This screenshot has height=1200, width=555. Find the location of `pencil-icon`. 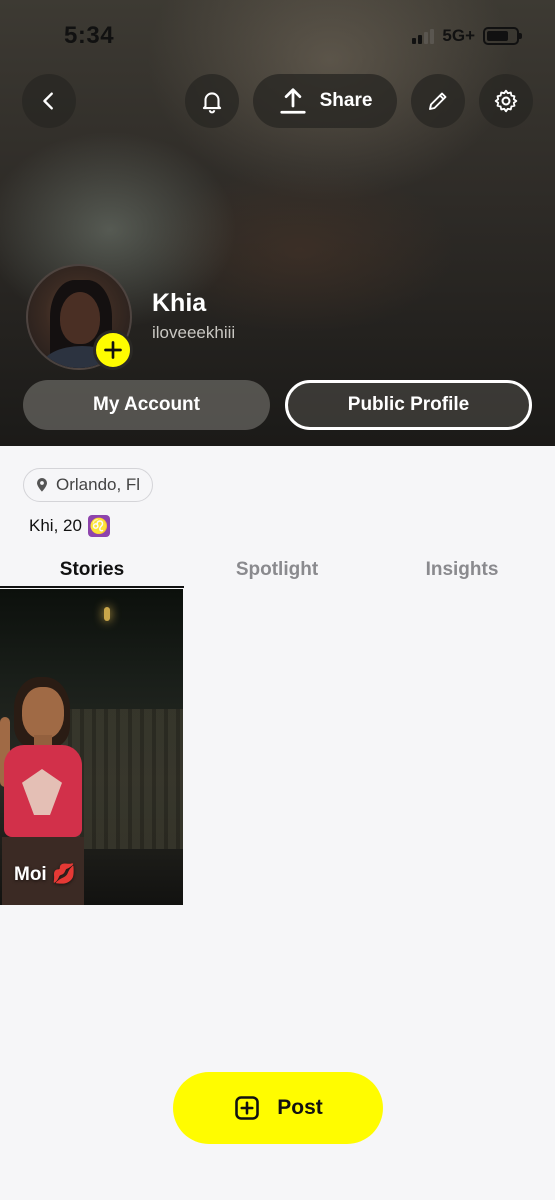

pencil-icon is located at coordinates (438, 101).